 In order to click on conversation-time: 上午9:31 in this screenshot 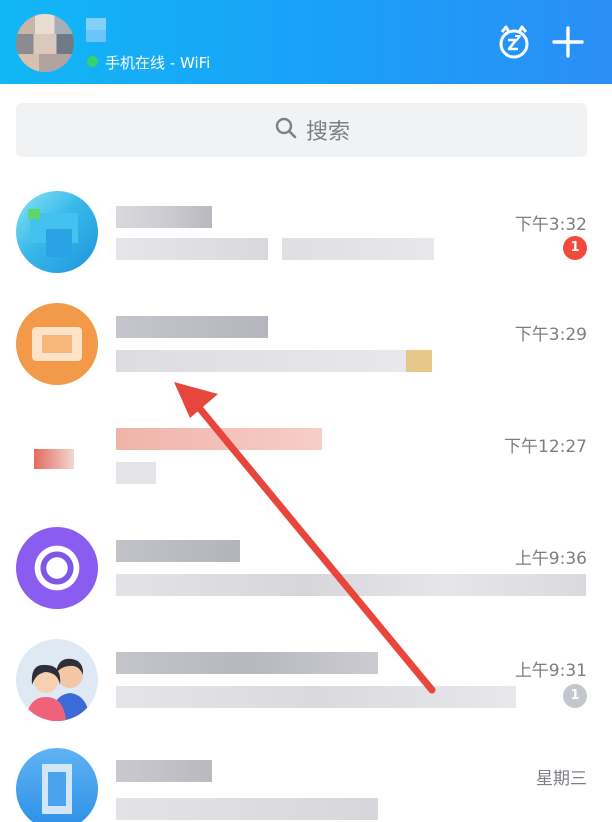, I will do `click(550, 671)`.